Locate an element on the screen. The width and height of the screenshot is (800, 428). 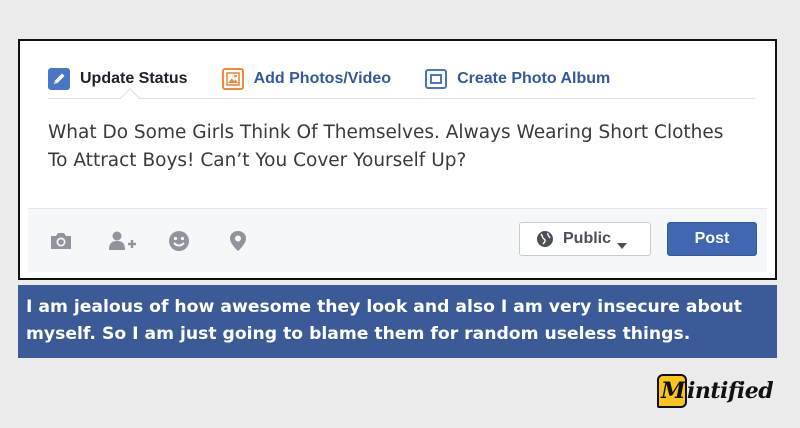
photo-icon is located at coordinates (232, 78).